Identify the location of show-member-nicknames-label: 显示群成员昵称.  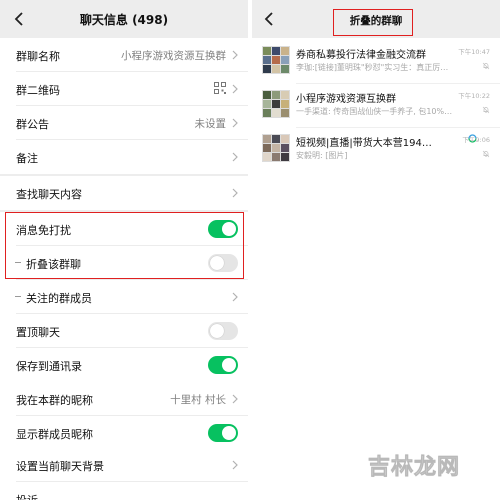
(54, 434).